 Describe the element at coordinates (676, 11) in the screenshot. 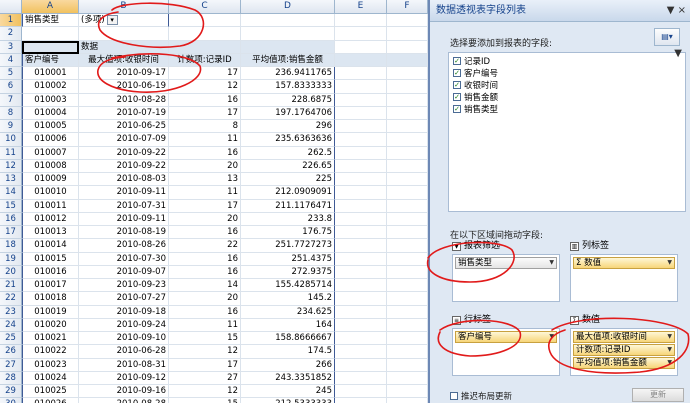

I see `panel-close-controls: ▼ ×` at that location.